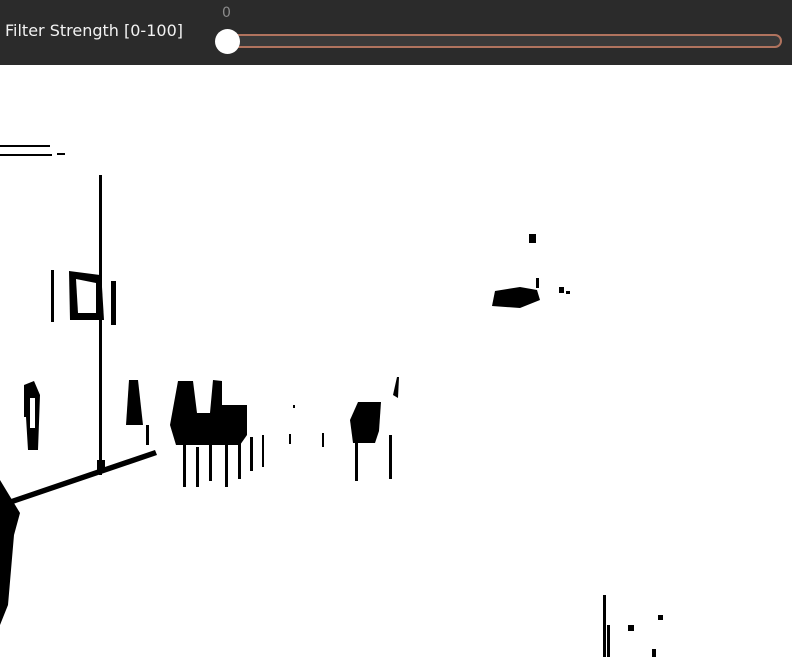 The image size is (792, 657). What do you see at coordinates (505, 41) in the screenshot?
I see `filter-strength-slider-track` at bounding box center [505, 41].